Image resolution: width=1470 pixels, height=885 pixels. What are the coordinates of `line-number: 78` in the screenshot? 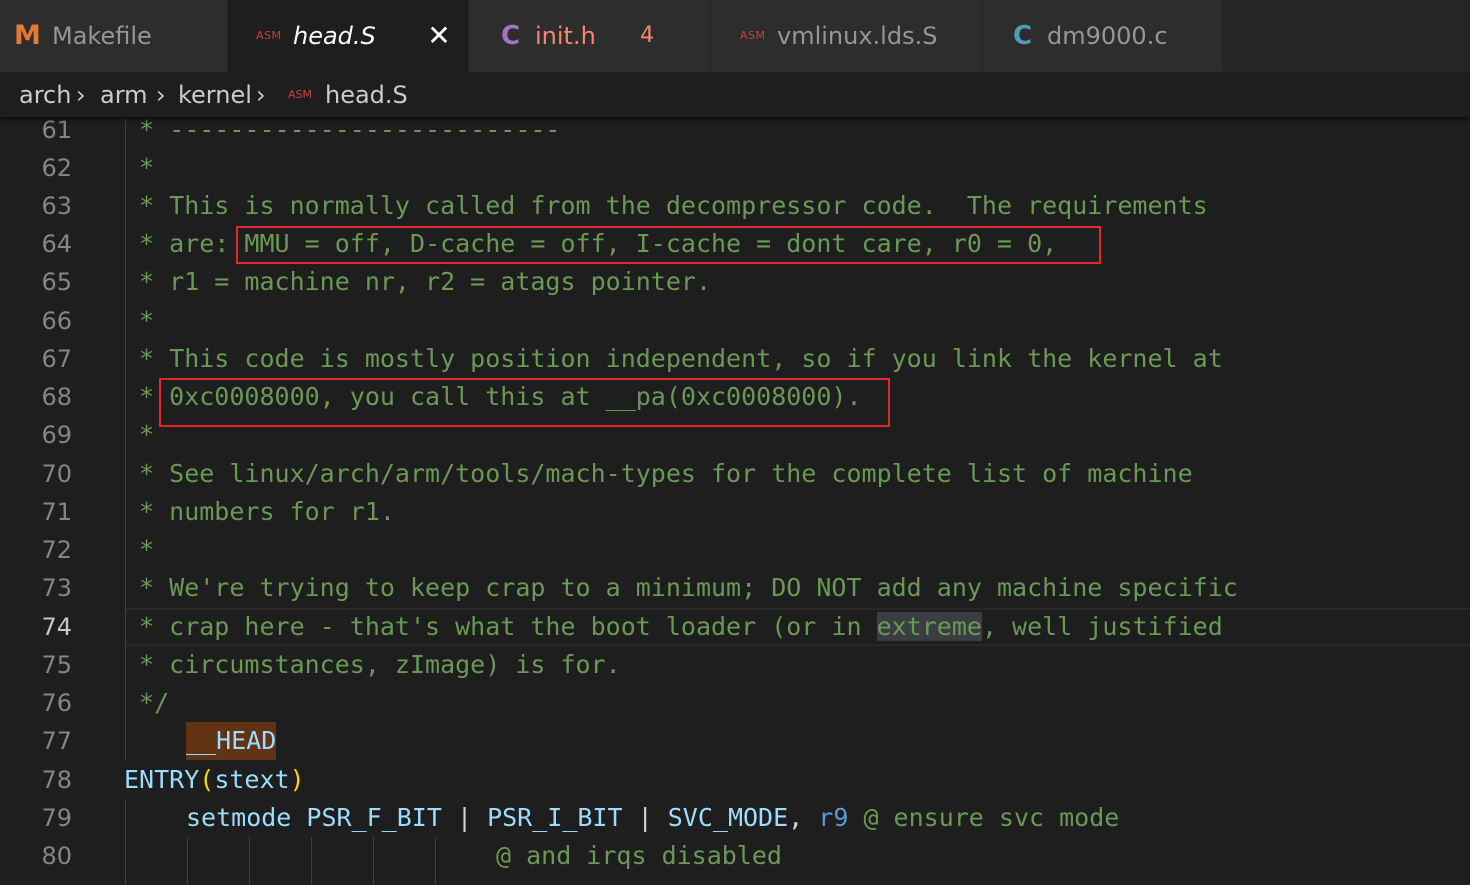 It's located at (56, 780).